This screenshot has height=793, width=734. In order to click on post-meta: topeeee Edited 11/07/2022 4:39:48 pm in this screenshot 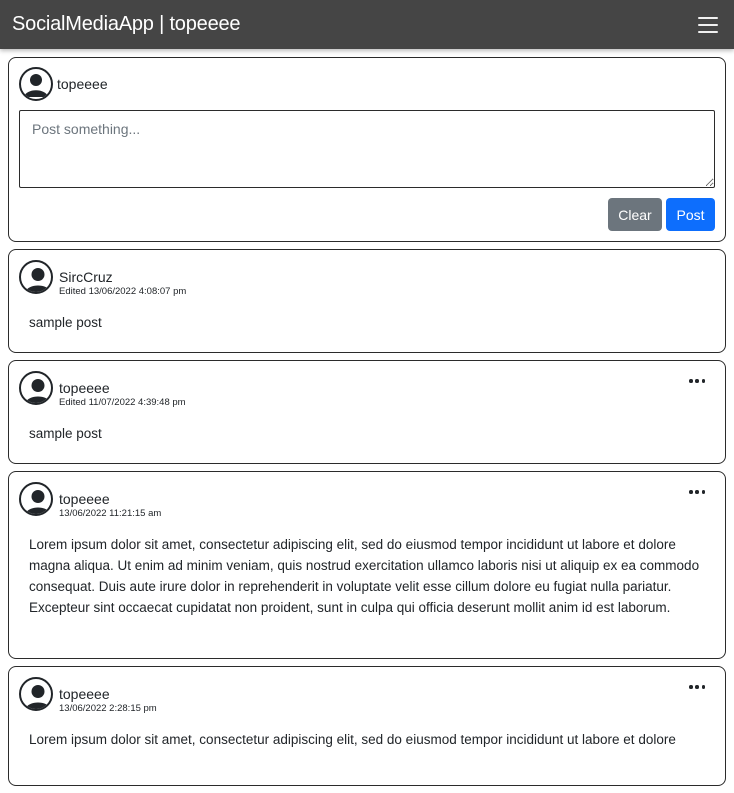, I will do `click(122, 390)`.